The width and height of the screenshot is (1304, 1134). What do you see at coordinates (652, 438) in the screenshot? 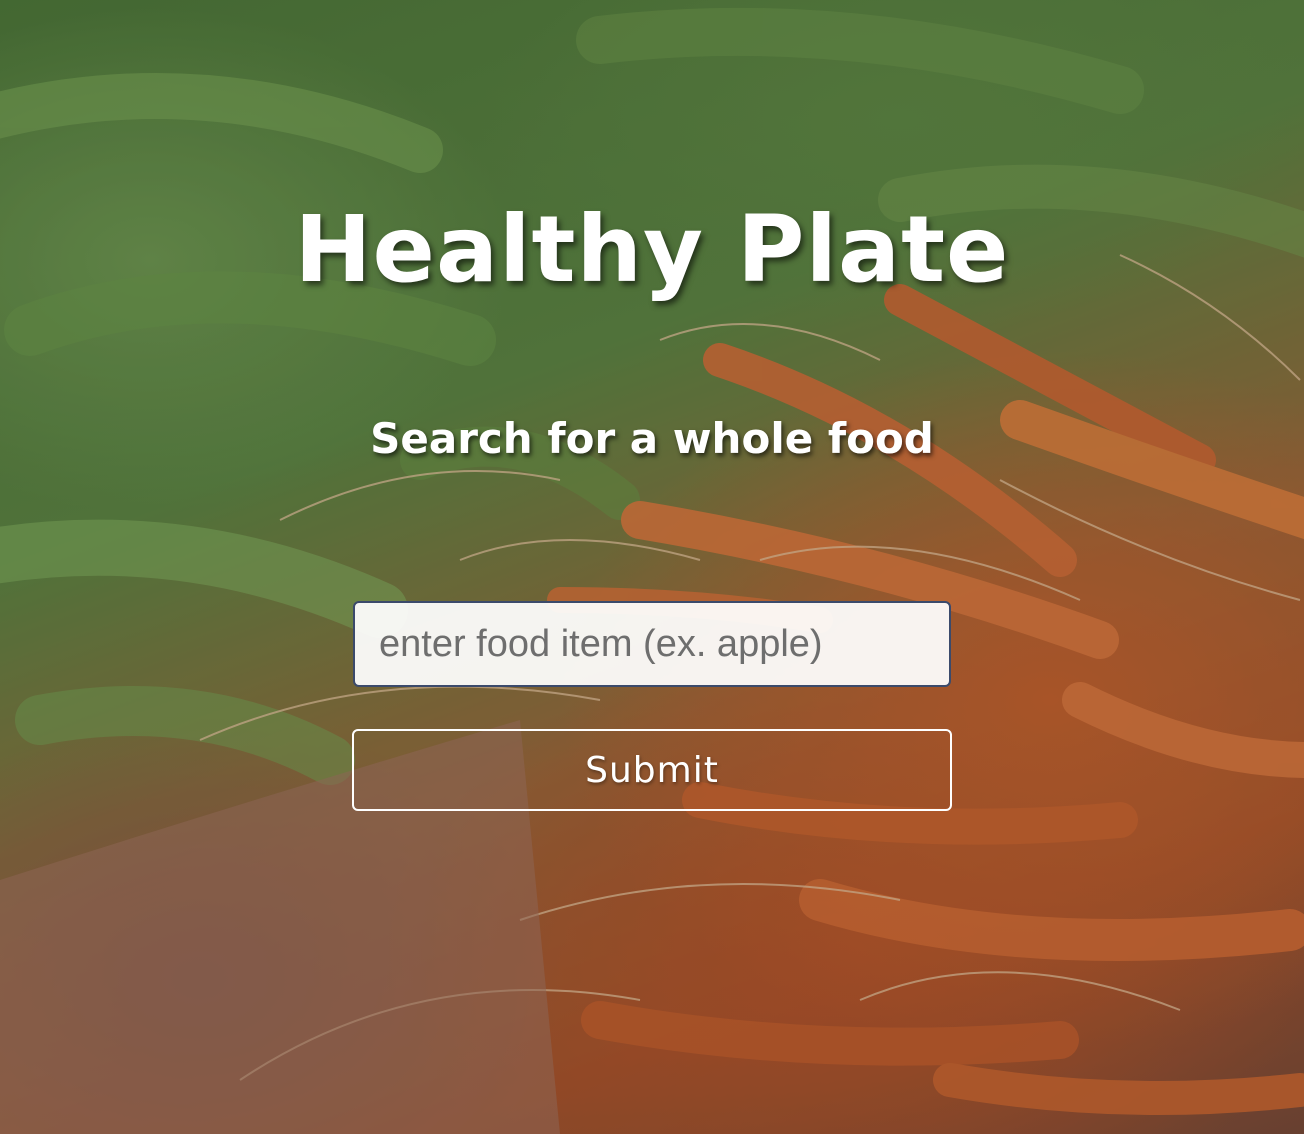
I see `page-subtitle: Search for a whole food` at bounding box center [652, 438].